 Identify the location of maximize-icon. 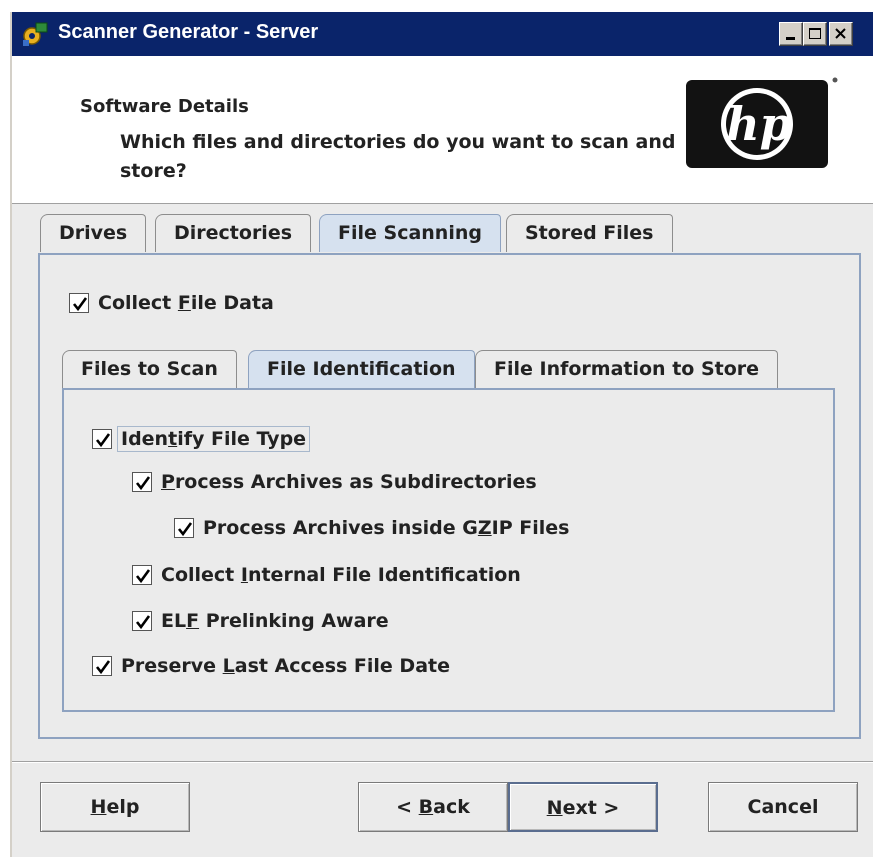
(815, 33).